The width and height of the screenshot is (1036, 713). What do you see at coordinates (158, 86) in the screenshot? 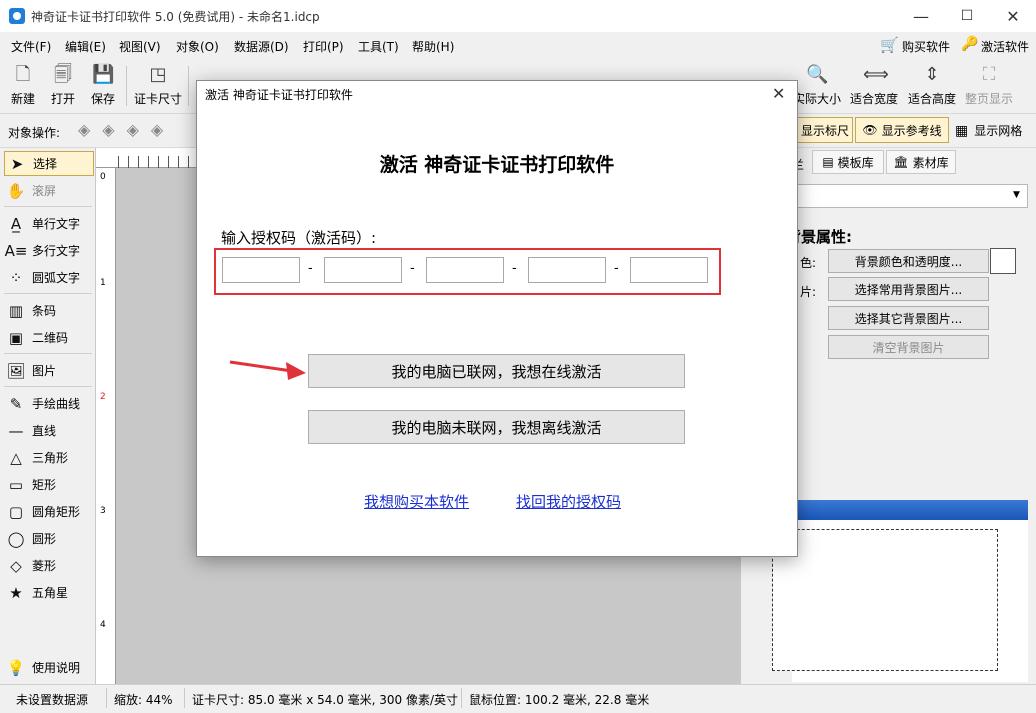
I see `card-size-button: ◳ 证卡尺寸` at bounding box center [158, 86].